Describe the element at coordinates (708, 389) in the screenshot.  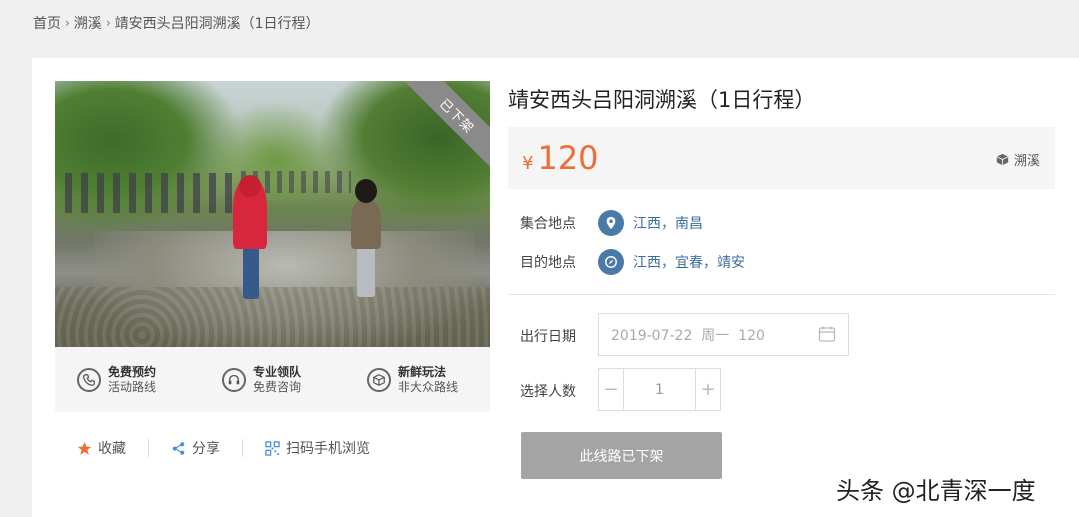
I see `increment-button: +` at that location.